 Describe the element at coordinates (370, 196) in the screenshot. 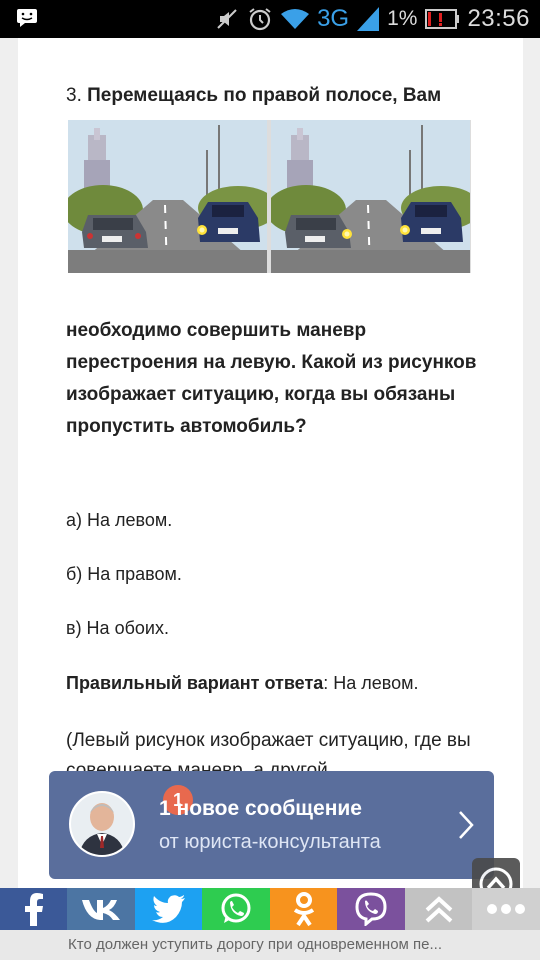

I see `road-photo-right` at that location.